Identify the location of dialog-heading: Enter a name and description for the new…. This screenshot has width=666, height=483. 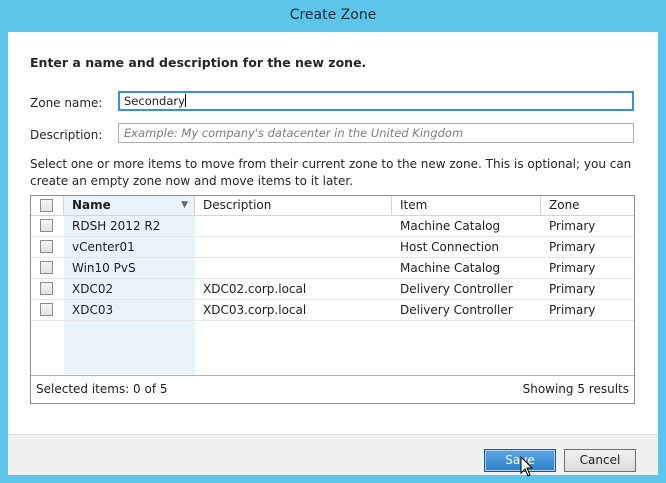
(198, 62).